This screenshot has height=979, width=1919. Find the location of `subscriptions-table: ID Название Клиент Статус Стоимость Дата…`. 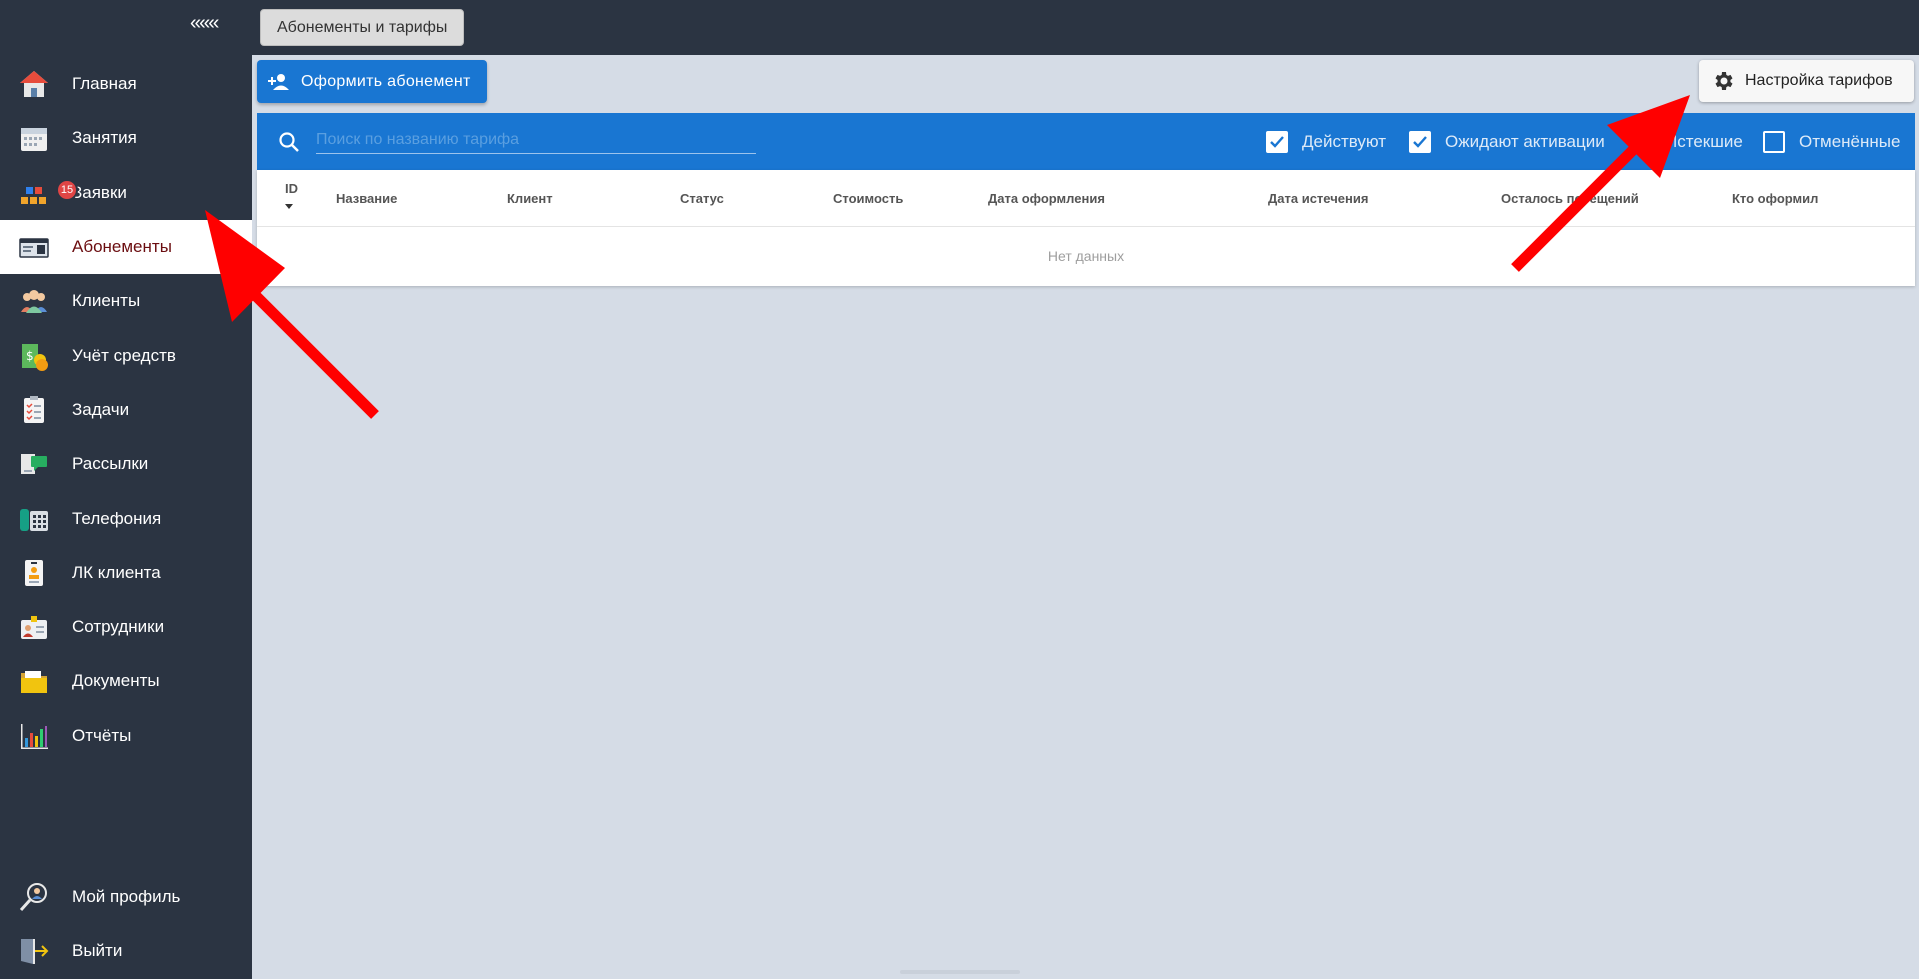

subscriptions-table: ID Название Клиент Статус Стоимость Дата… is located at coordinates (1086, 228).